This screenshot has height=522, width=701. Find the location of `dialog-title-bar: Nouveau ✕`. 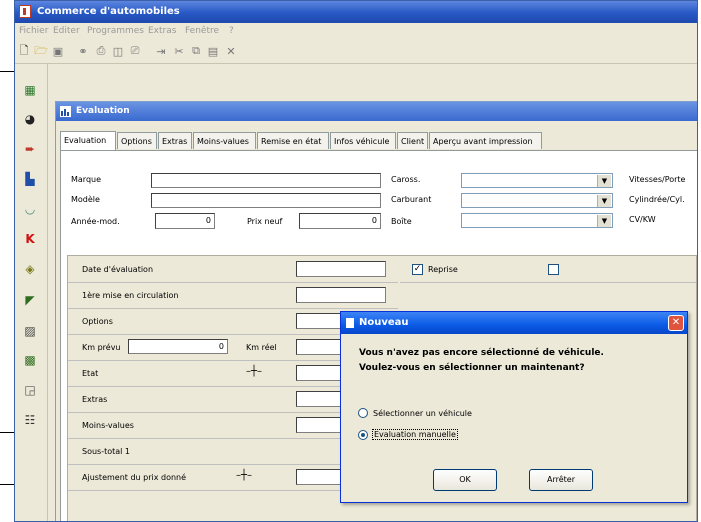

dialog-title-bar: Nouveau ✕ is located at coordinates (514, 323).